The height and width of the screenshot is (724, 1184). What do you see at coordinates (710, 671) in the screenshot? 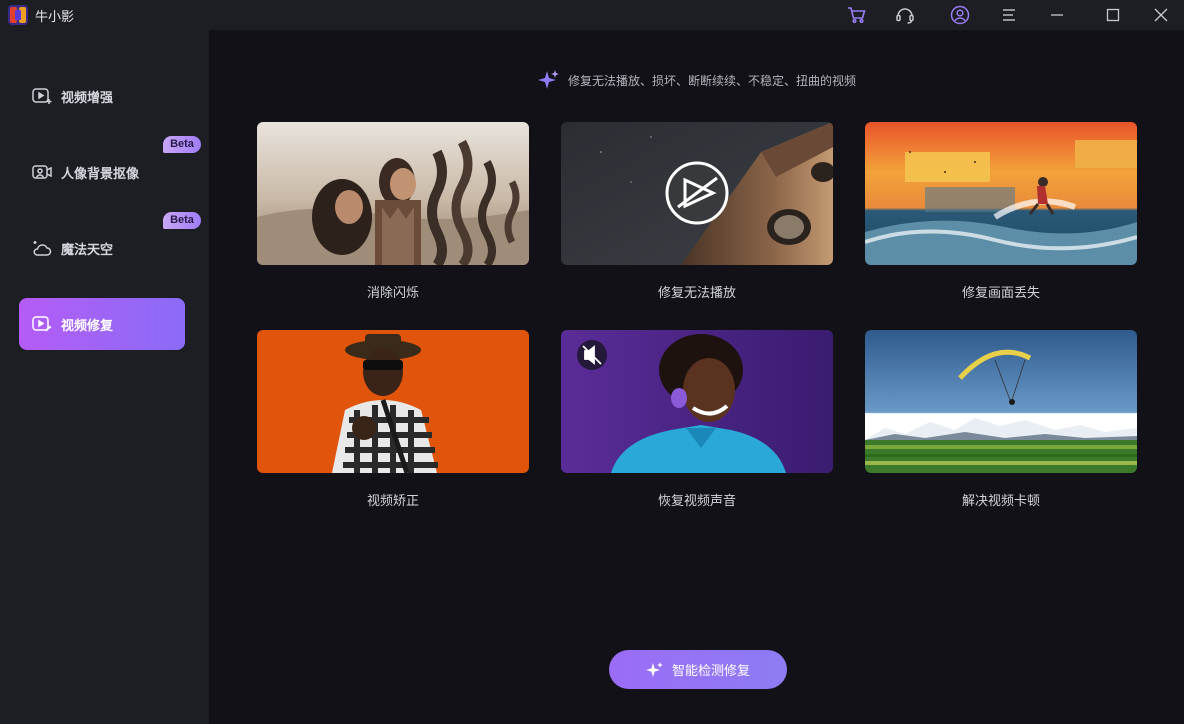
I see `cta-label: 智能检测修复` at bounding box center [710, 671].